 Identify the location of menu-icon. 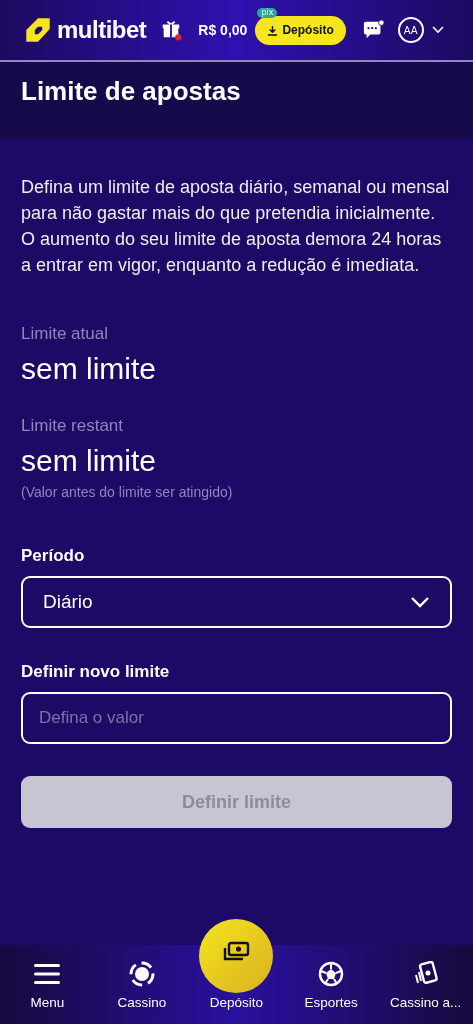
(47, 974).